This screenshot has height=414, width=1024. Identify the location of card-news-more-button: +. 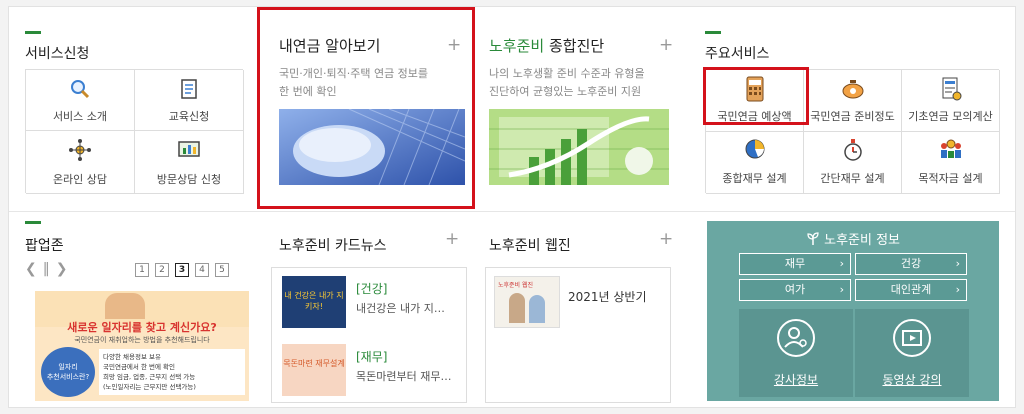
(452, 239).